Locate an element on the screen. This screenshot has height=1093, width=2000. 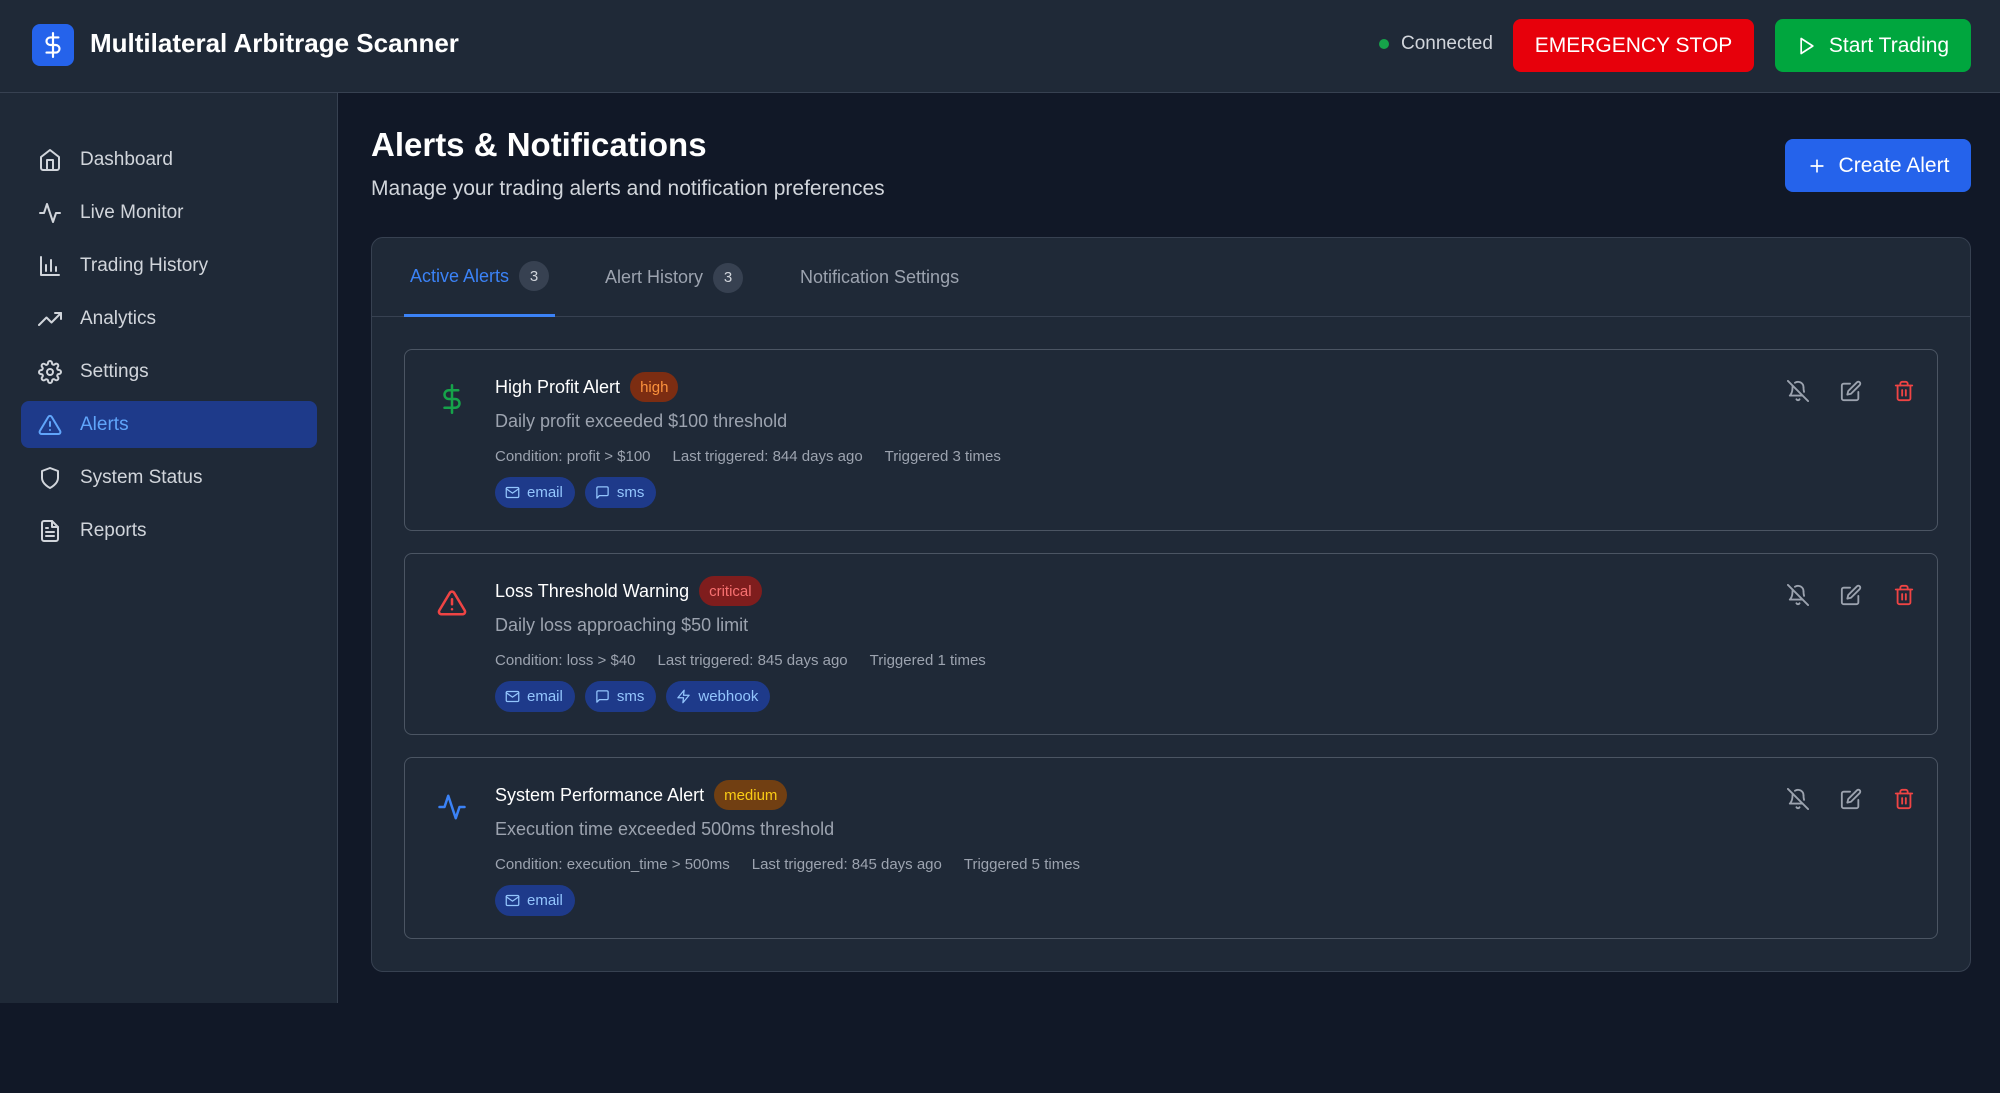
sidebar-item-system-status: System Status is located at coordinates (169, 477).